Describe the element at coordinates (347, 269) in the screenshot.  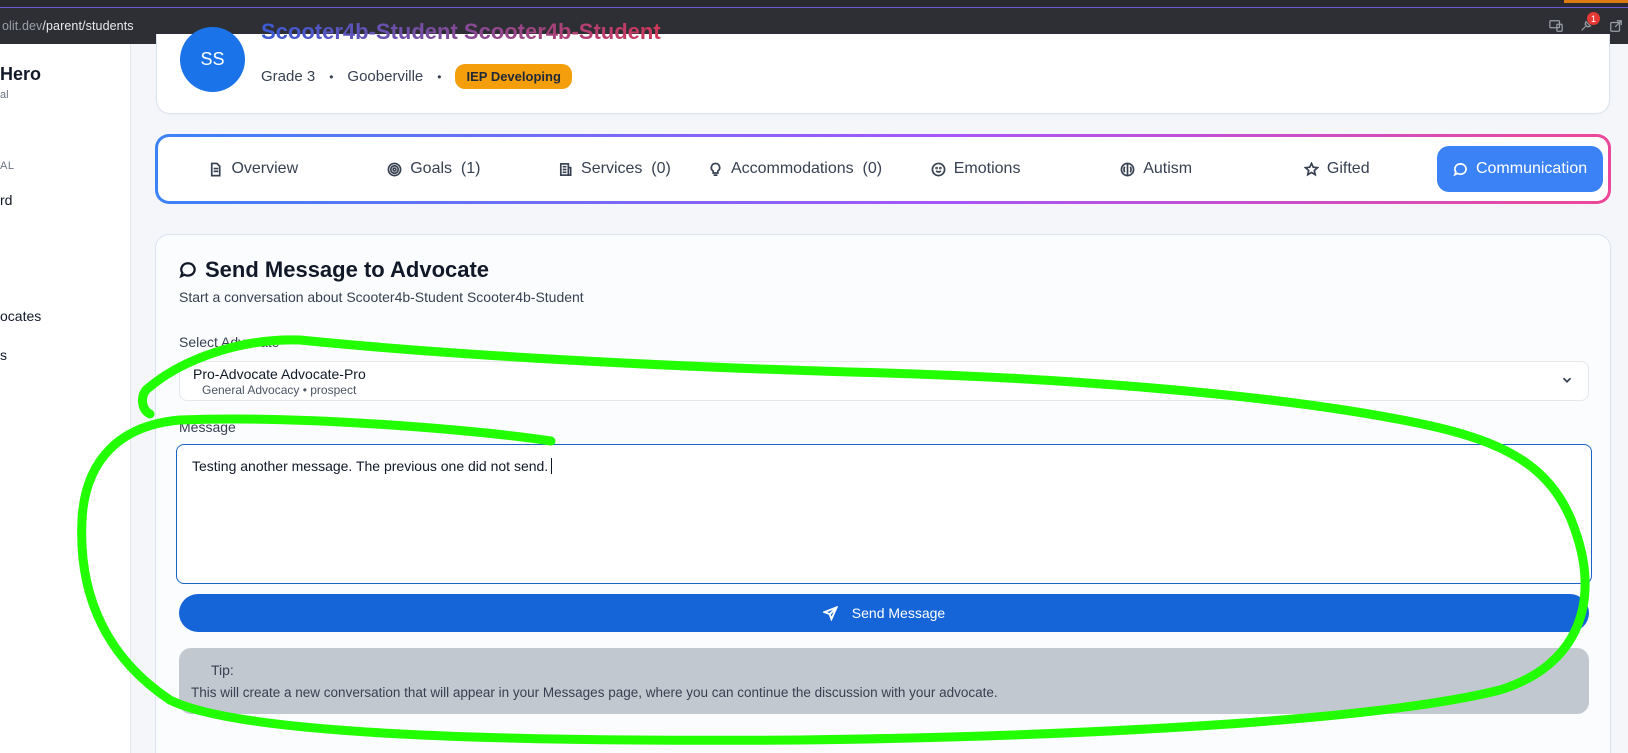
I see `card-title-text: Send Message to Advocate` at that location.